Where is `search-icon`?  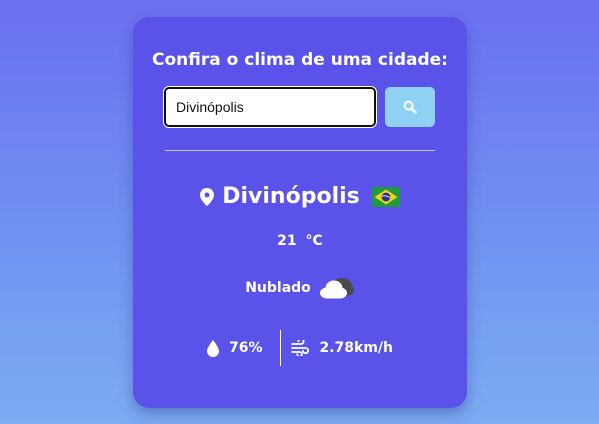 search-icon is located at coordinates (410, 107).